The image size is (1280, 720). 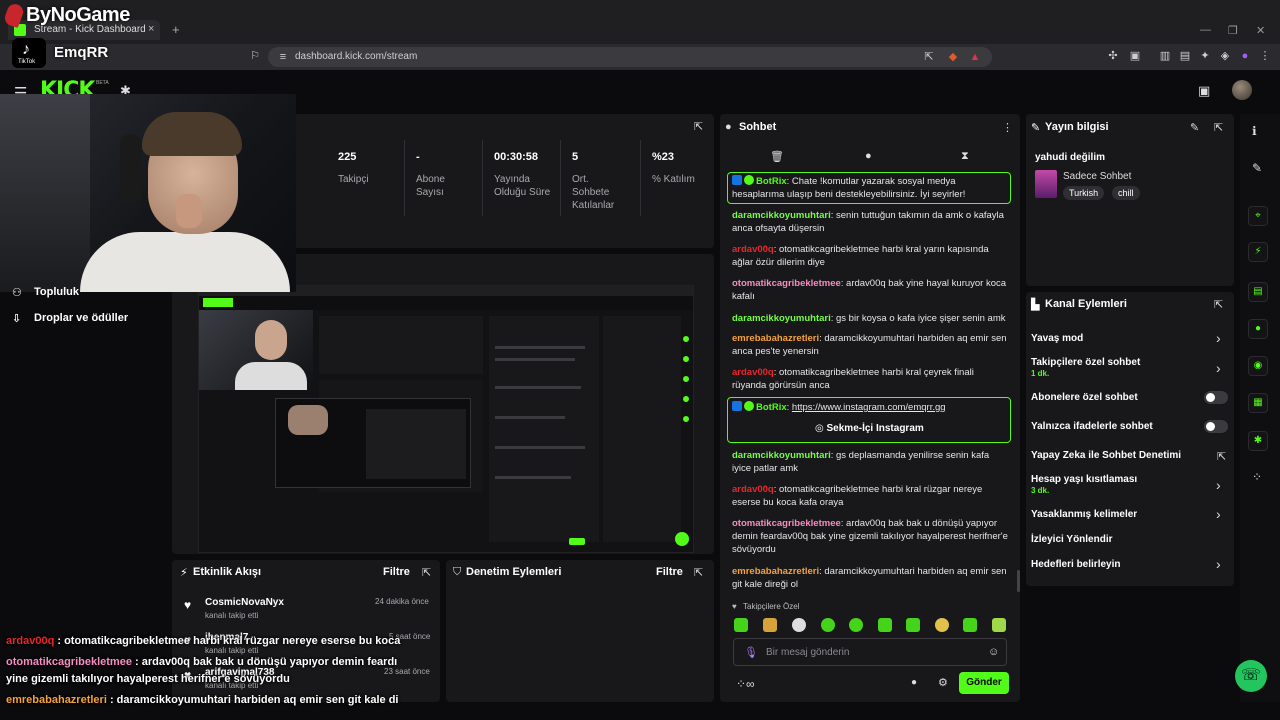 I want to click on action-slow-mode: Yavaş mod, so click(x=1057, y=338).